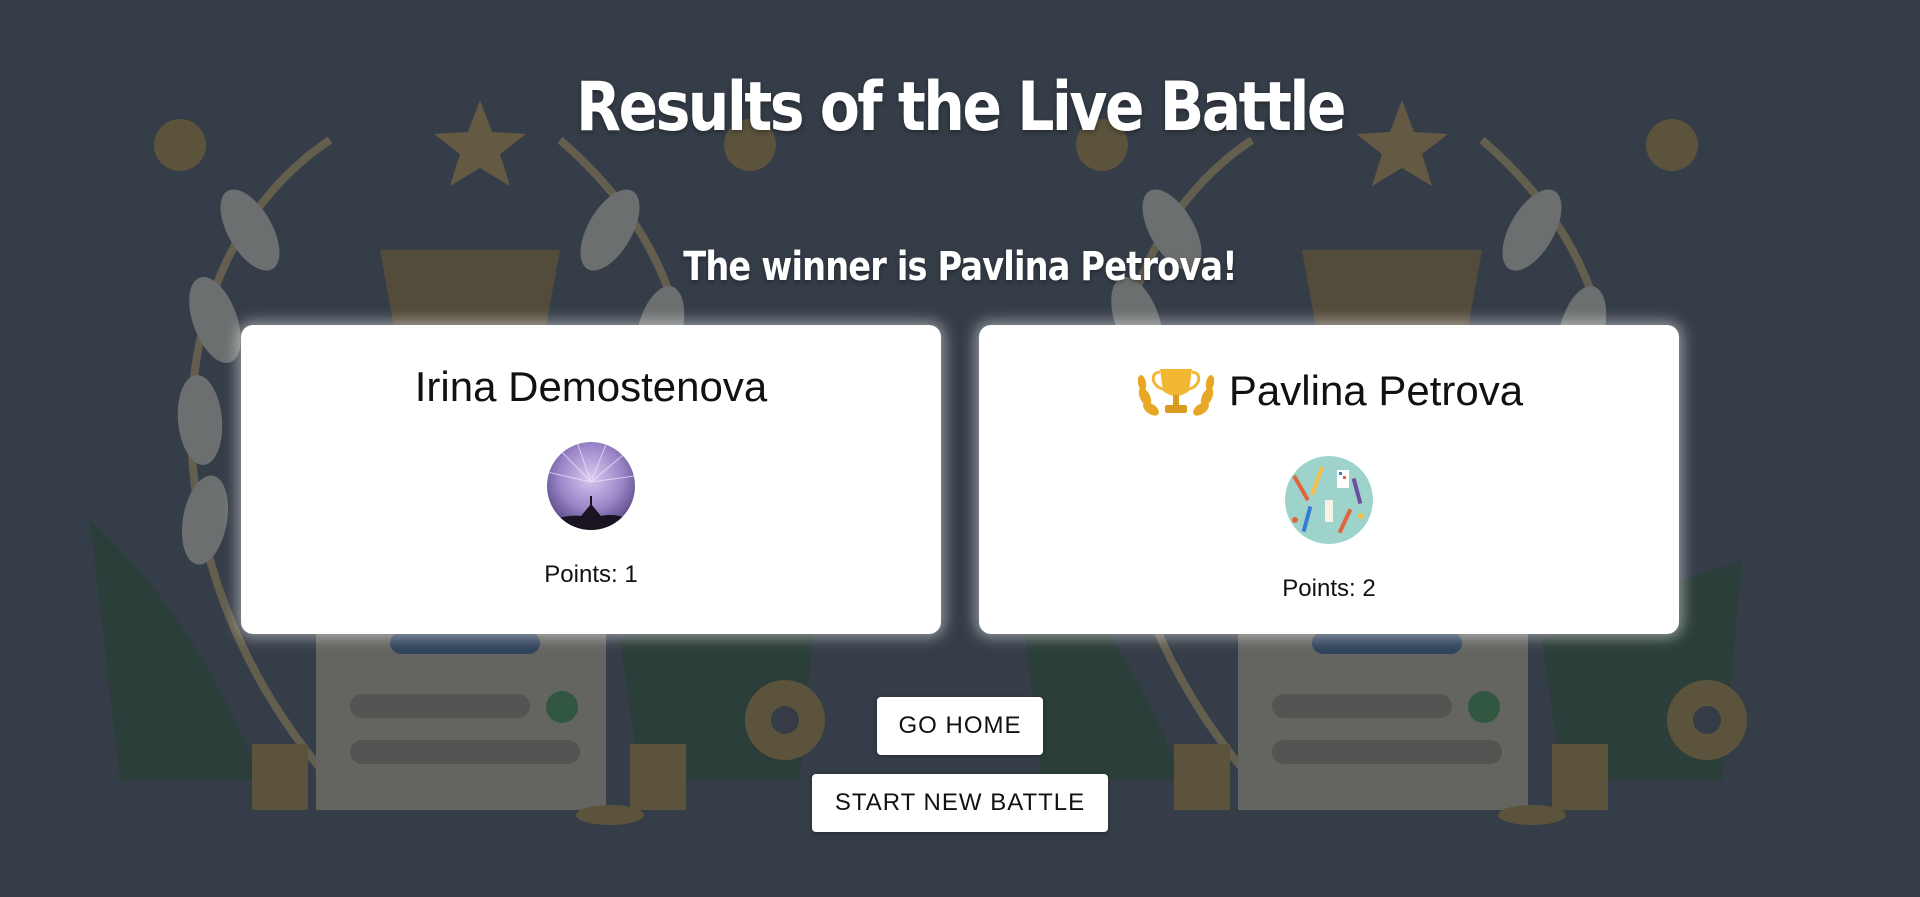 This screenshot has height=897, width=1920. What do you see at coordinates (960, 803) in the screenshot?
I see `start-new-battle-button: START NEW BATTLE` at bounding box center [960, 803].